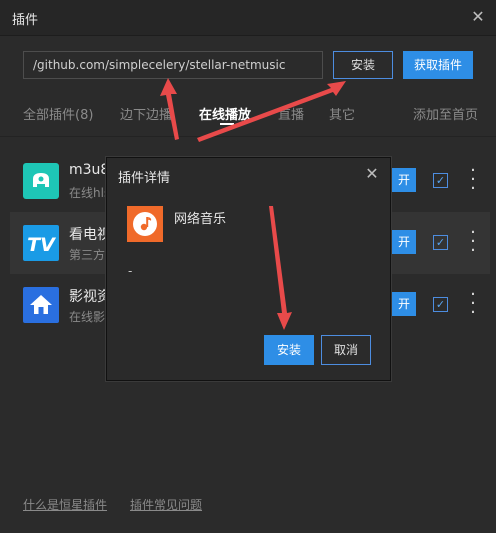 The image size is (496, 533). I want to click on plugin-description: 在线hls, so click(90, 193).